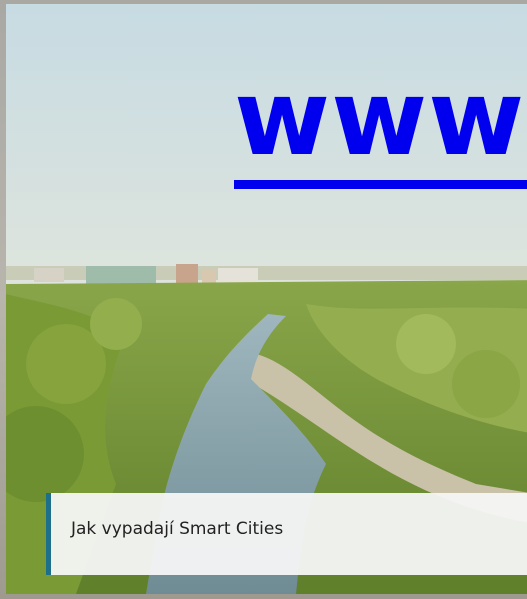  What do you see at coordinates (177, 529) in the screenshot?
I see `caption-title: Jak vypadají Smart Cities` at bounding box center [177, 529].